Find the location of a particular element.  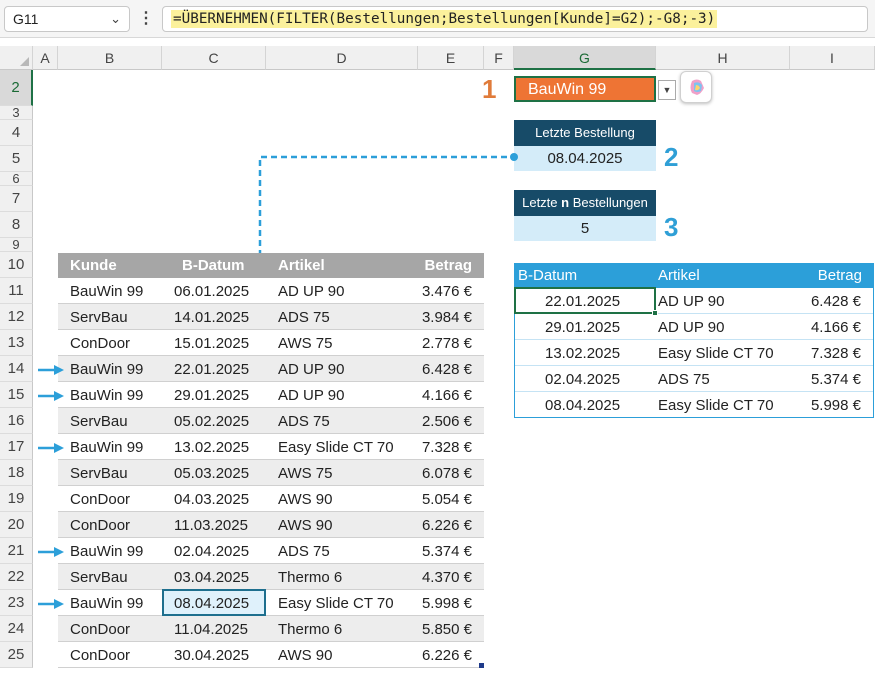

row-header-11: 11 is located at coordinates (16, 291).